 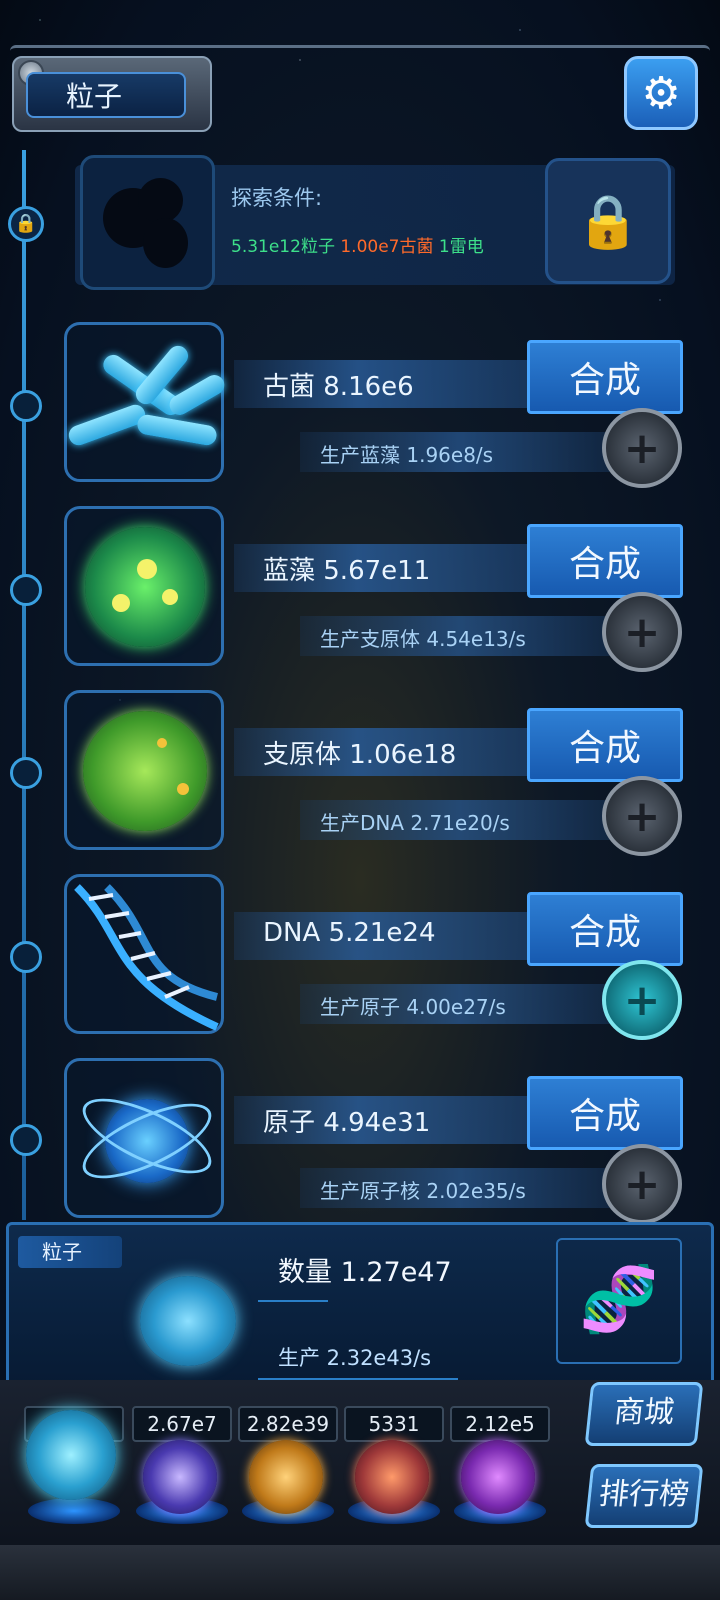 What do you see at coordinates (498, 1477) in the screenshot?
I see `vortex-orb-button` at bounding box center [498, 1477].